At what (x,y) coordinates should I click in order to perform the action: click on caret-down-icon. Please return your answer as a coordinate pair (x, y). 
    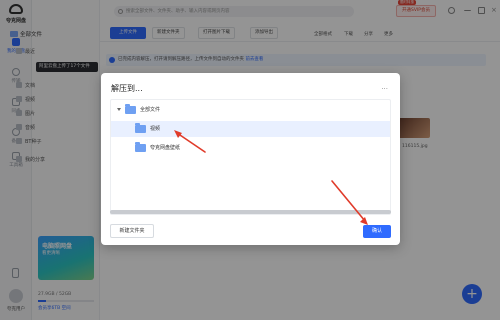
    Looking at the image, I should click on (119, 109).